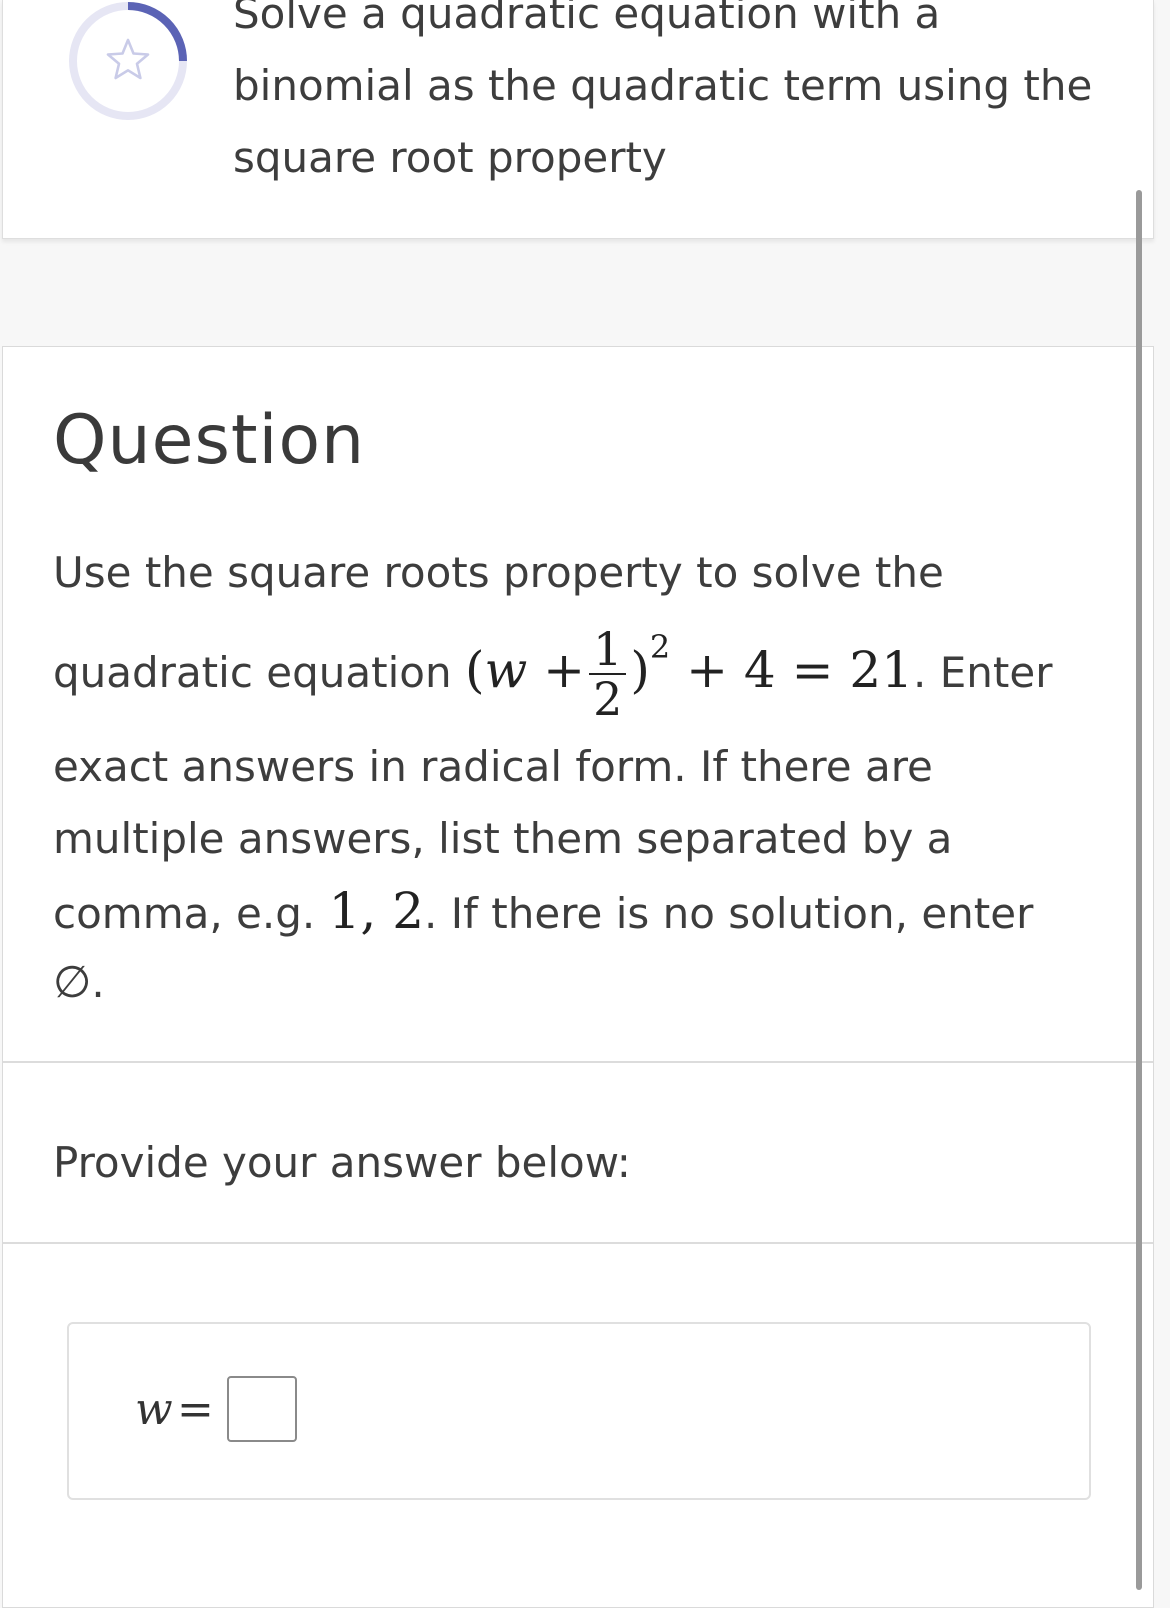  I want to click on eq-open-paren: (, so click(474, 670).